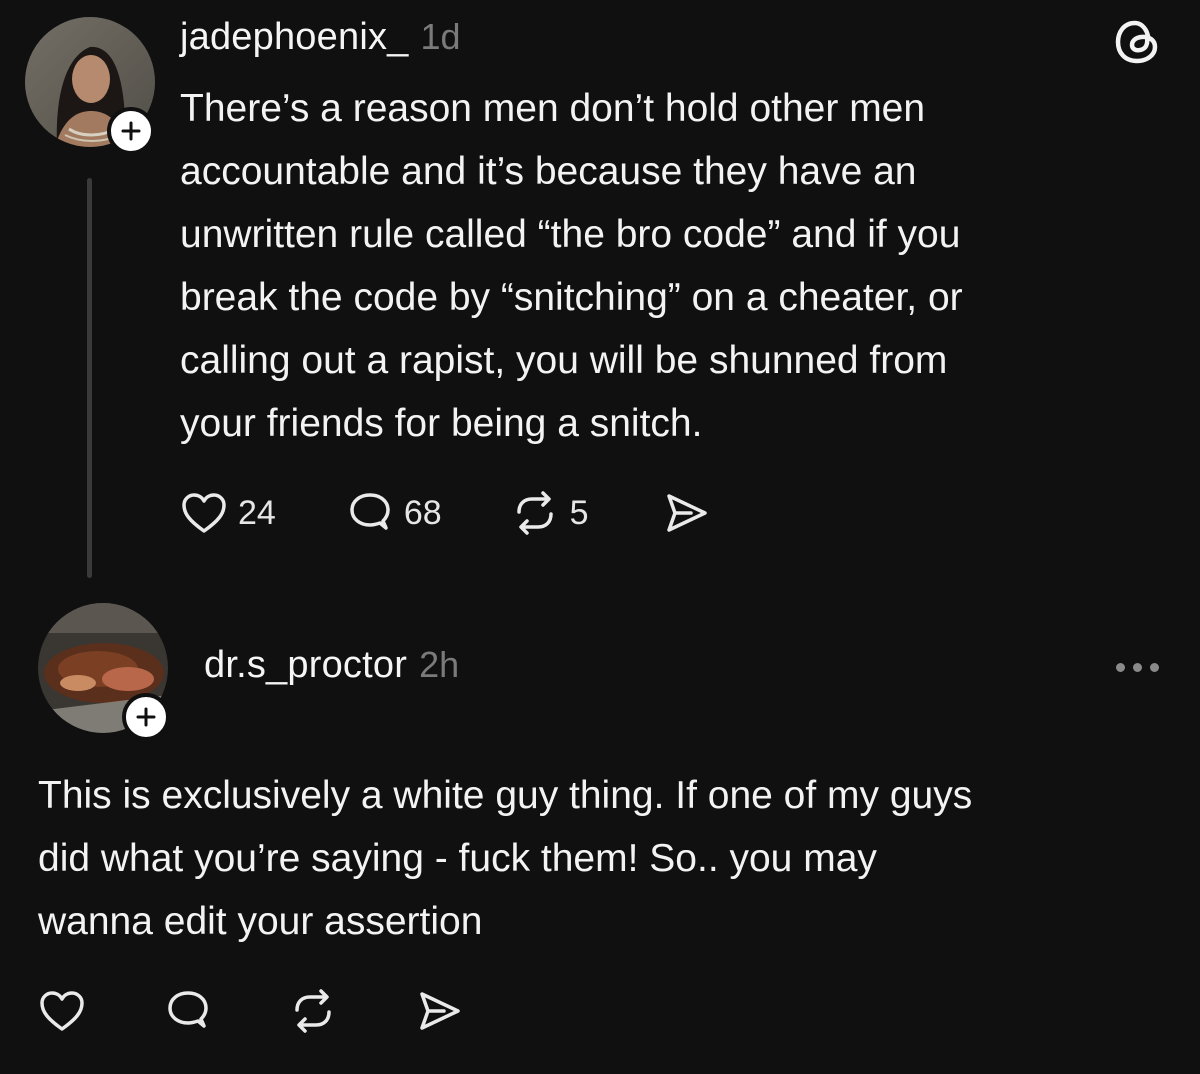 This screenshot has height=1074, width=1200. What do you see at coordinates (1138, 44) in the screenshot?
I see `threads-logo-icon` at bounding box center [1138, 44].